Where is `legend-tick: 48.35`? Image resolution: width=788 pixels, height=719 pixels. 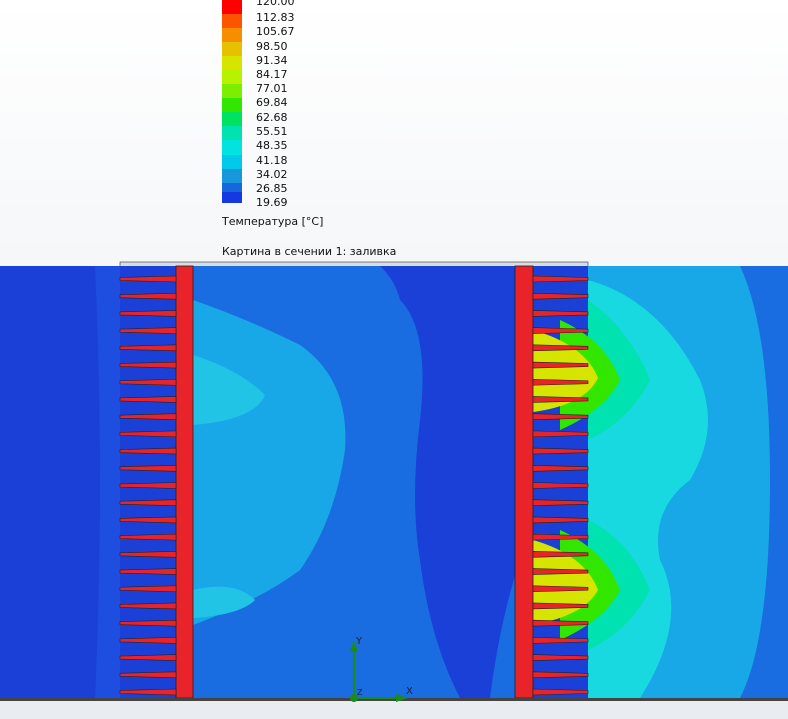
legend-tick: 48.35 is located at coordinates (272, 145).